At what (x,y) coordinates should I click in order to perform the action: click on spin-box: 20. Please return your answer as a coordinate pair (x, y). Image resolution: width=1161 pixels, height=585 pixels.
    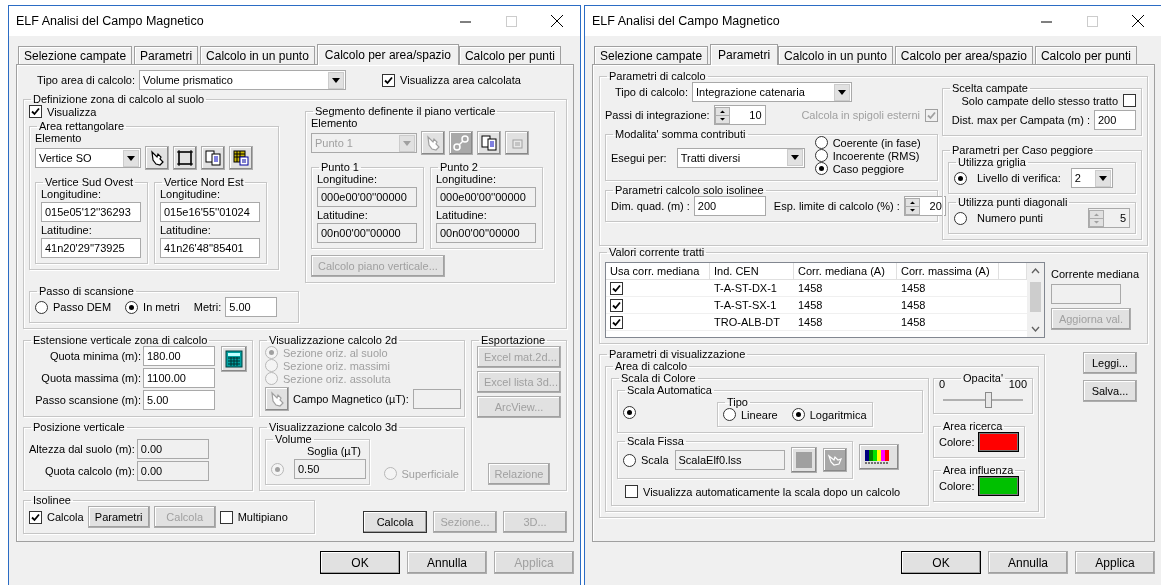
    Looking at the image, I should click on (924, 206).